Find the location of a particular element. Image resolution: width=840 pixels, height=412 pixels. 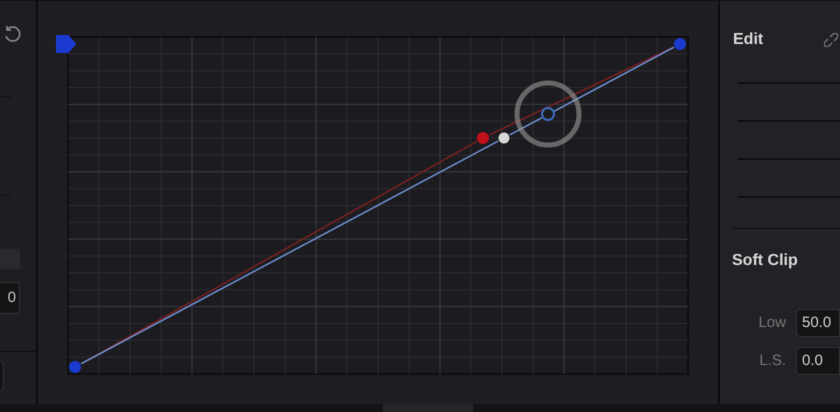

reset-icon is located at coordinates (12, 34).